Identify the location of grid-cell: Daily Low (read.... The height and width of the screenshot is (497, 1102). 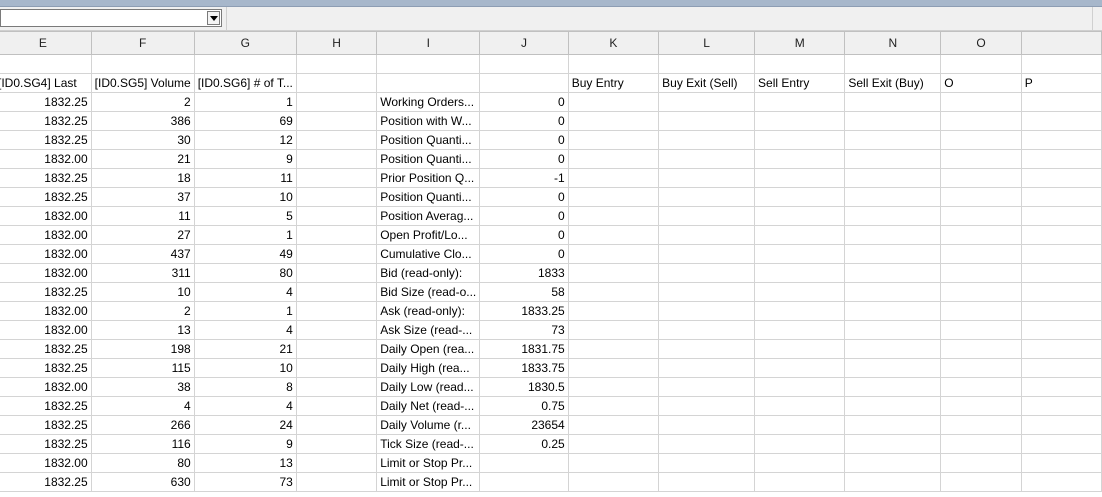
(428, 387).